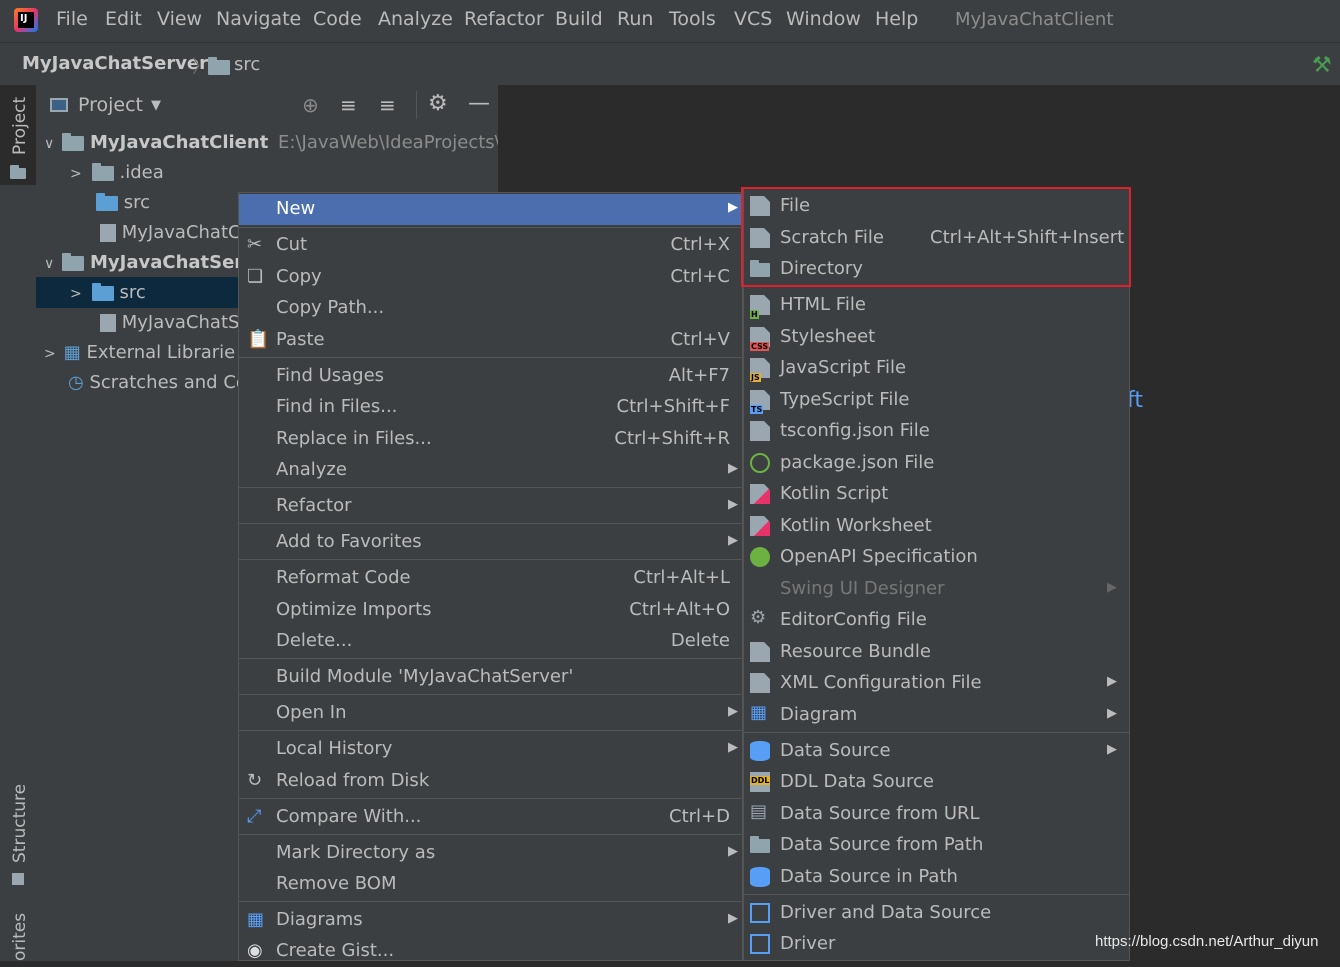 This screenshot has width=1340, height=967. I want to click on menu-analyze: Analyze, so click(415, 19).